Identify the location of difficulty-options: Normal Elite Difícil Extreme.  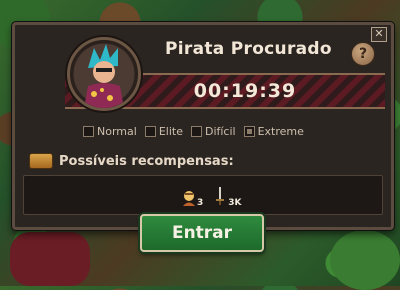
(193, 131).